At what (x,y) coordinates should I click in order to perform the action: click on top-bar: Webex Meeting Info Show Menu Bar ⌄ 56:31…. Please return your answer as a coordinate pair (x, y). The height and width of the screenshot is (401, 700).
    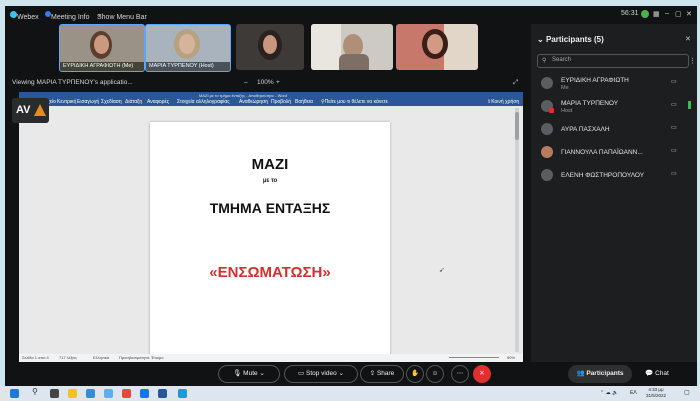
    Looking at the image, I should click on (351, 14).